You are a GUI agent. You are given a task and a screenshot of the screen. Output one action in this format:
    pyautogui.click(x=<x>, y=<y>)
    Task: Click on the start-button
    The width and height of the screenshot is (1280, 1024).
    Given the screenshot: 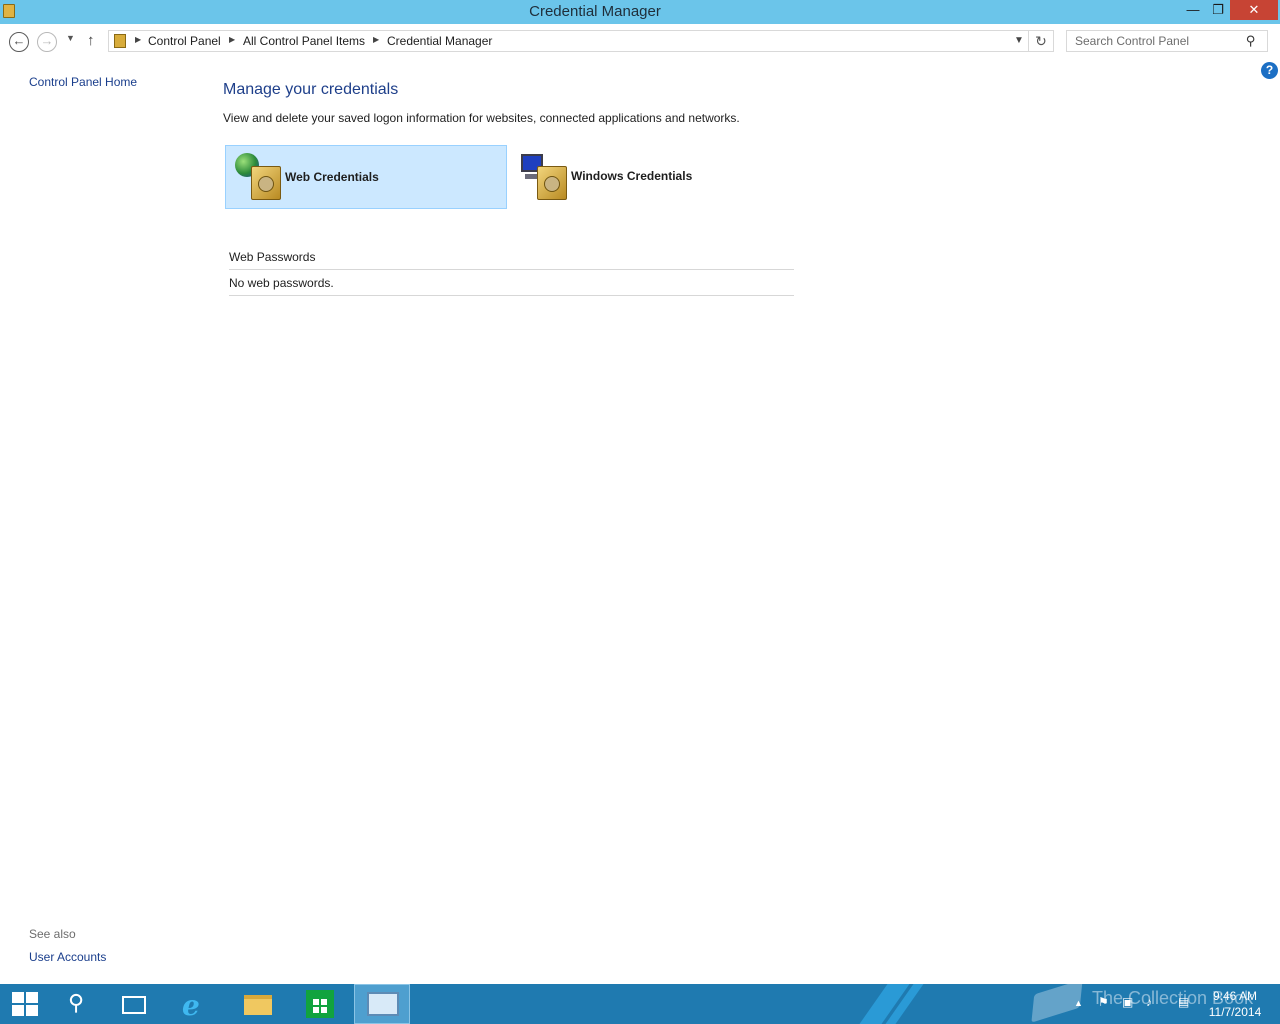 What is the action you would take?
    pyautogui.click(x=28, y=1004)
    